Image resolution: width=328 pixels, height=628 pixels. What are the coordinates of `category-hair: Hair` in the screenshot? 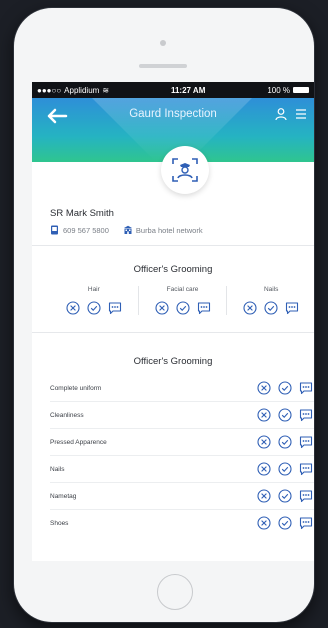 It's located at (94, 300).